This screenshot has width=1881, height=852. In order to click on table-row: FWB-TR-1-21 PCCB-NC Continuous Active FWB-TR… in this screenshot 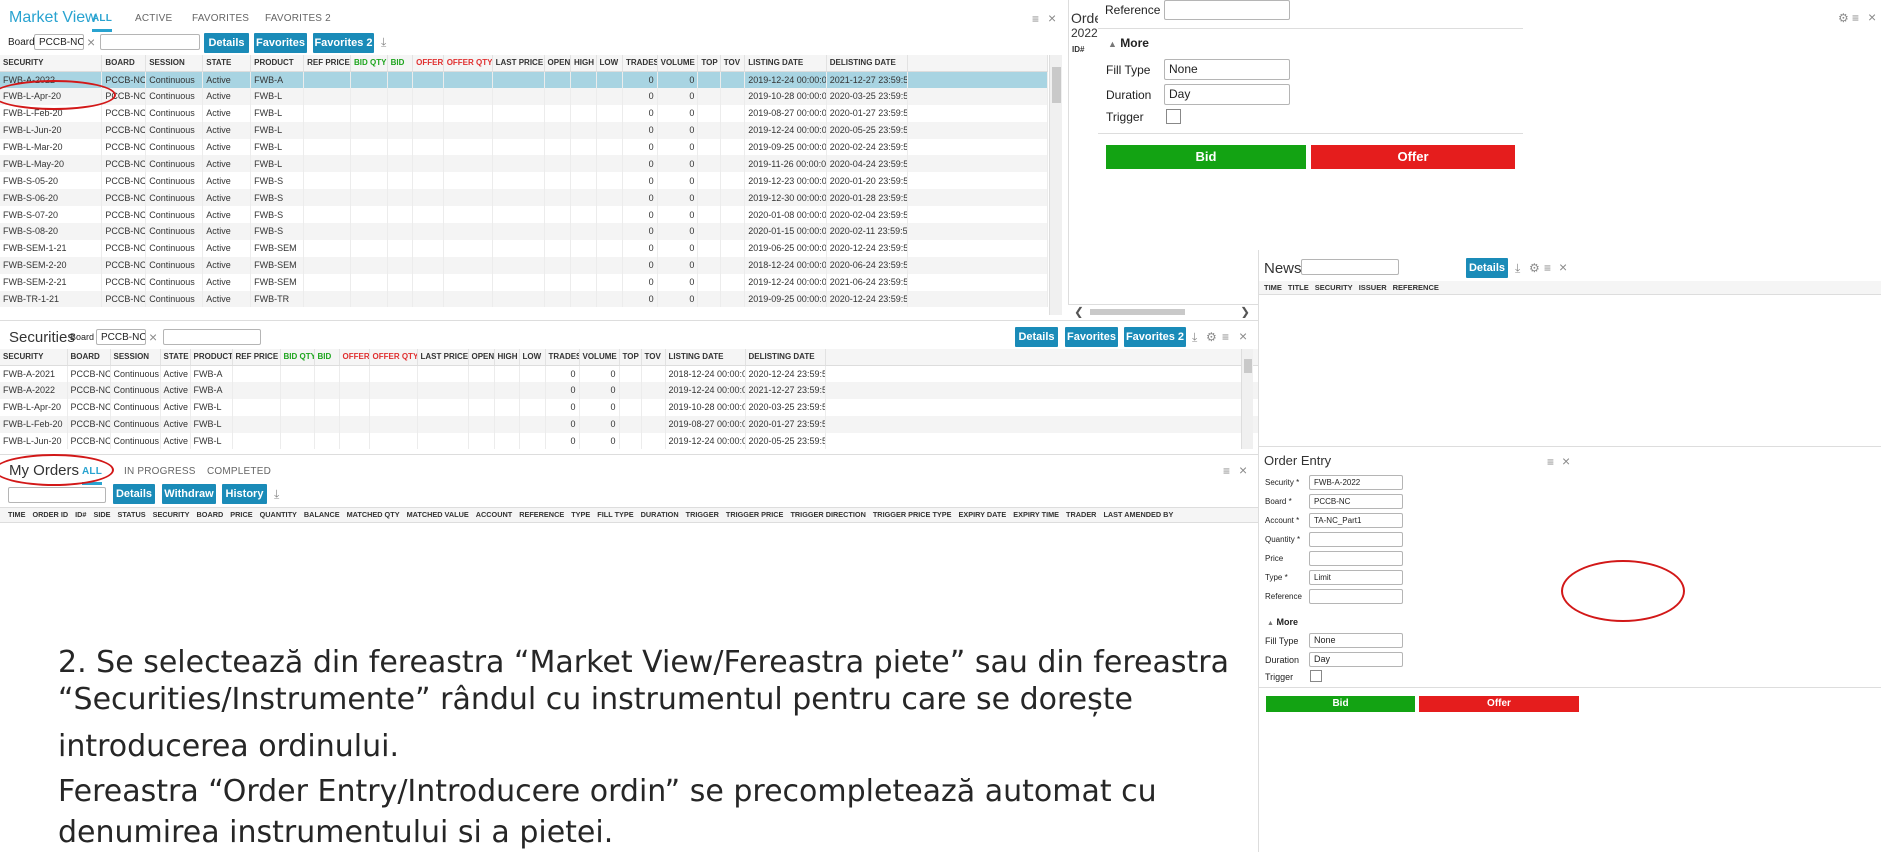, I will do `click(524, 299)`.